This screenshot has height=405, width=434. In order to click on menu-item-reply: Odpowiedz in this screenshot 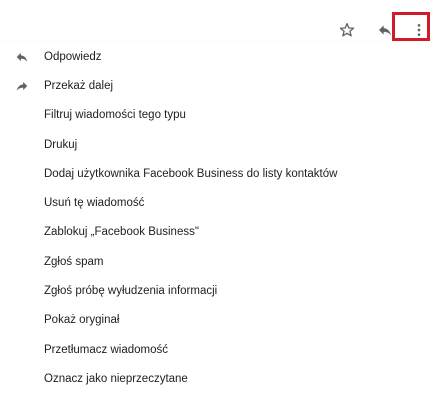, I will do `click(217, 56)`.